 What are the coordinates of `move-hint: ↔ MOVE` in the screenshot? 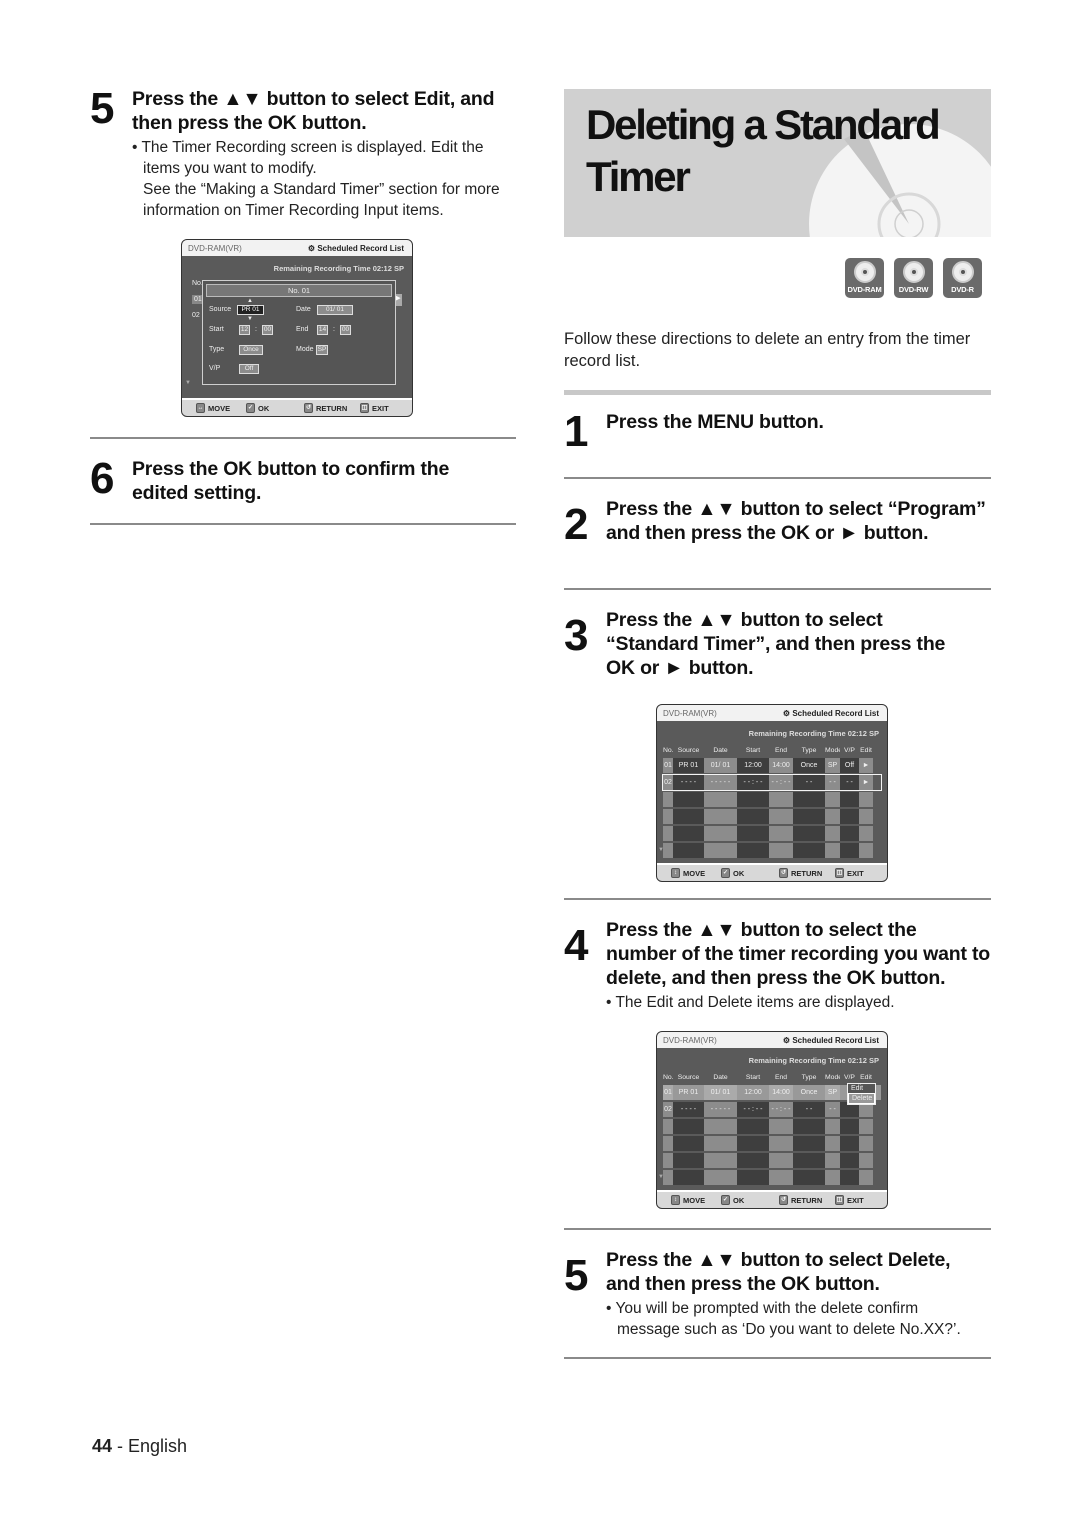 It's located at (221, 408).